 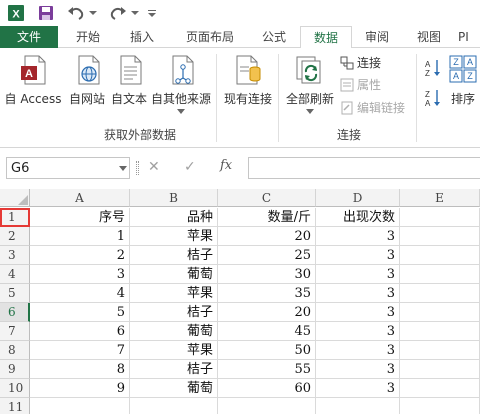 I want to click on cell-d5: 3, so click(x=358, y=293).